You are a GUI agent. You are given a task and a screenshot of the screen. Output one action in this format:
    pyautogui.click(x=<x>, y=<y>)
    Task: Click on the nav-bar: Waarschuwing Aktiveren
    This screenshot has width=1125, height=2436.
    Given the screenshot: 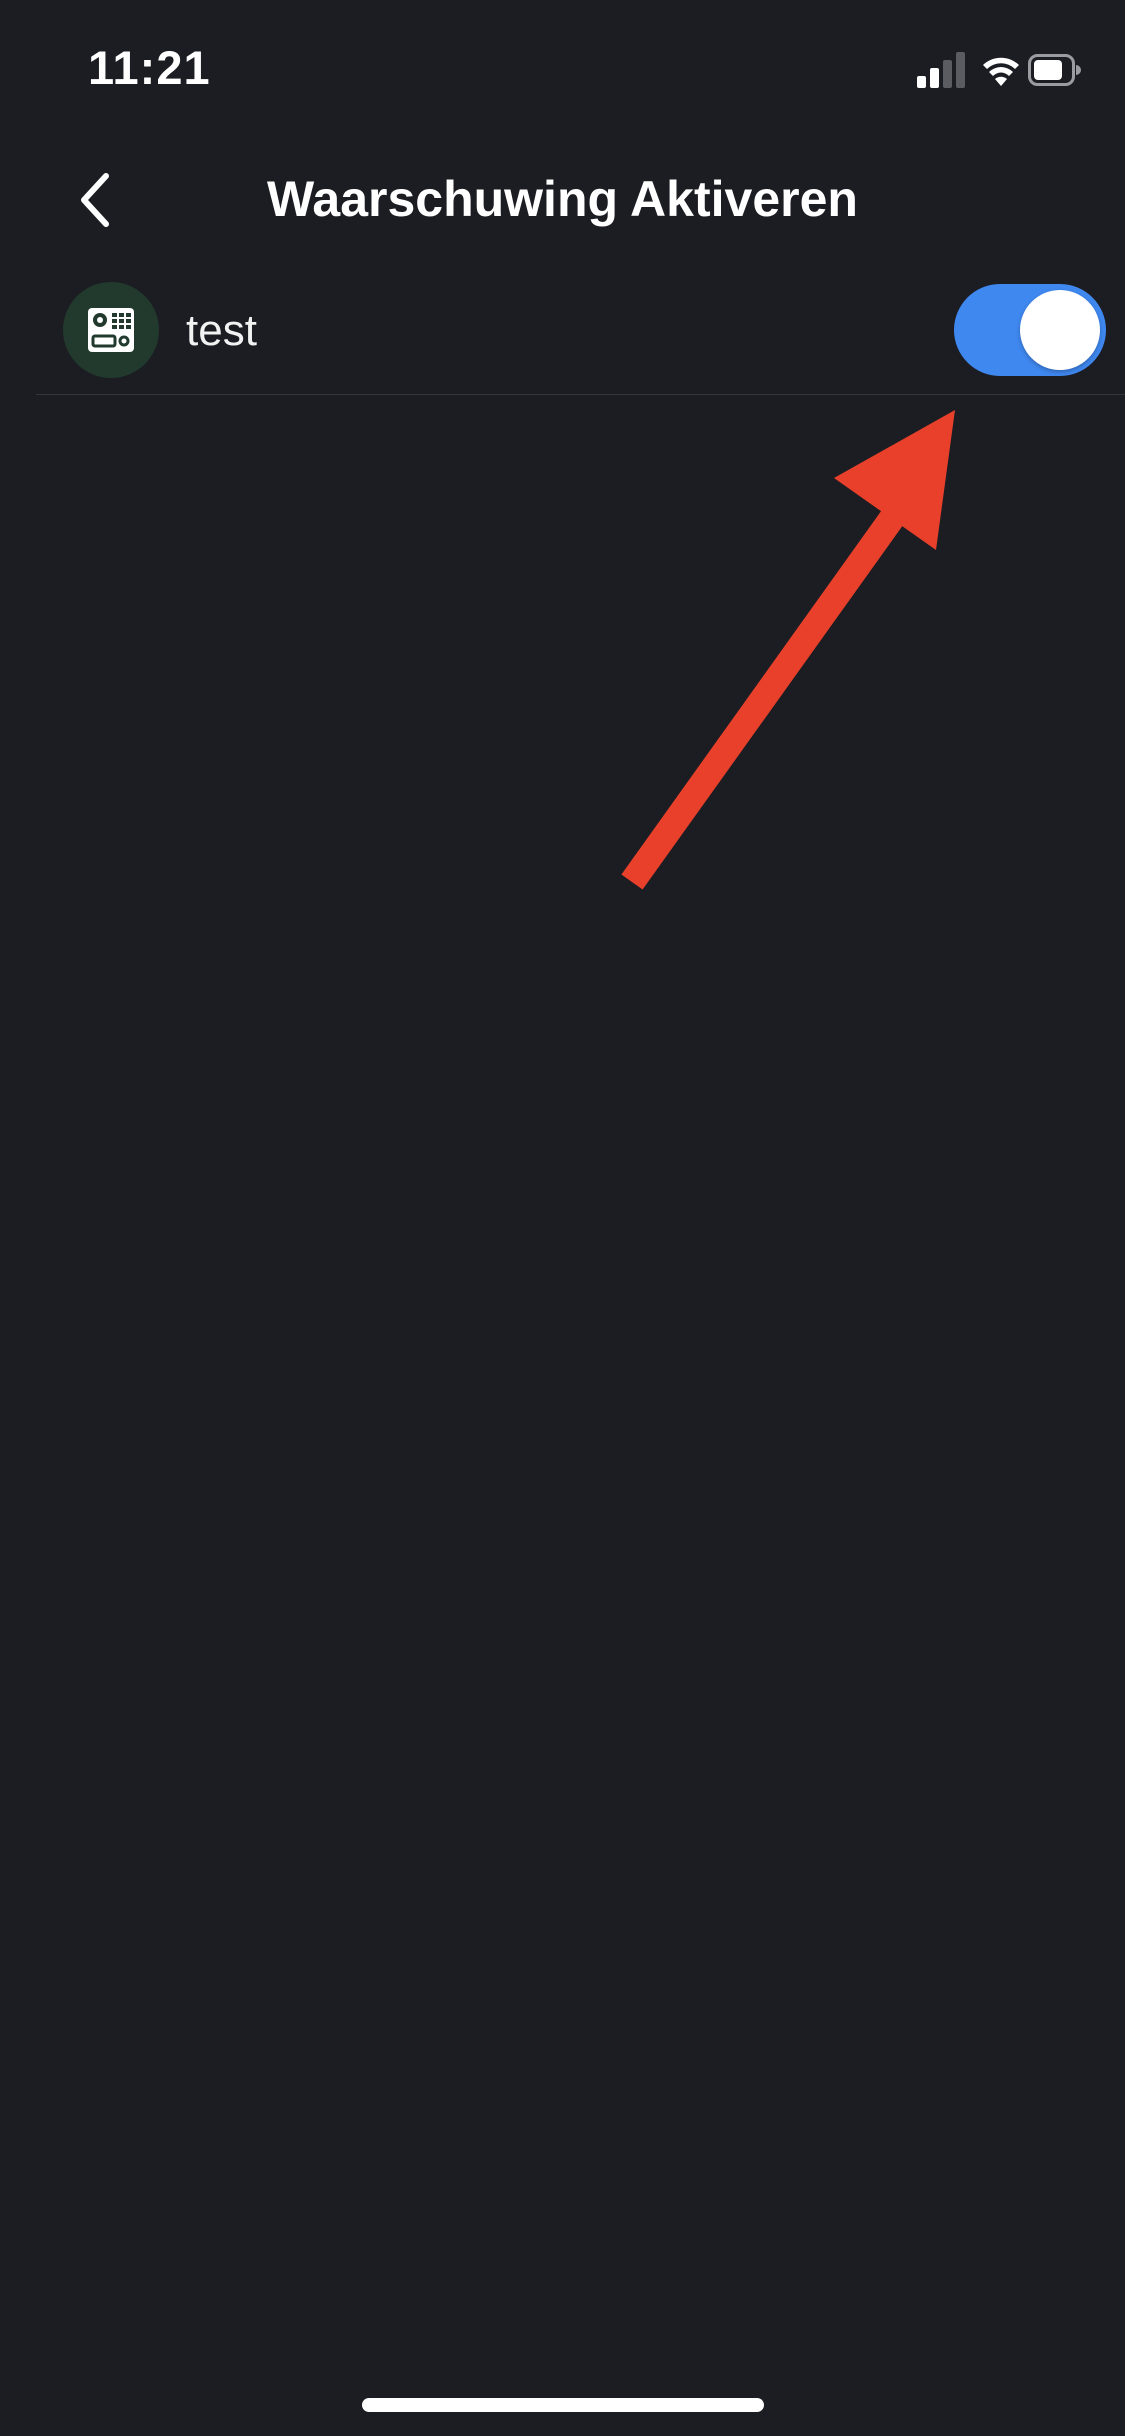 What is the action you would take?
    pyautogui.click(x=562, y=200)
    